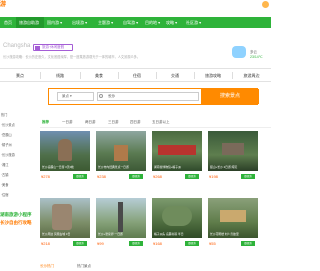 This screenshot has height=271, width=320. I want to click on tab-lodging: 住宿, so click(137, 75).